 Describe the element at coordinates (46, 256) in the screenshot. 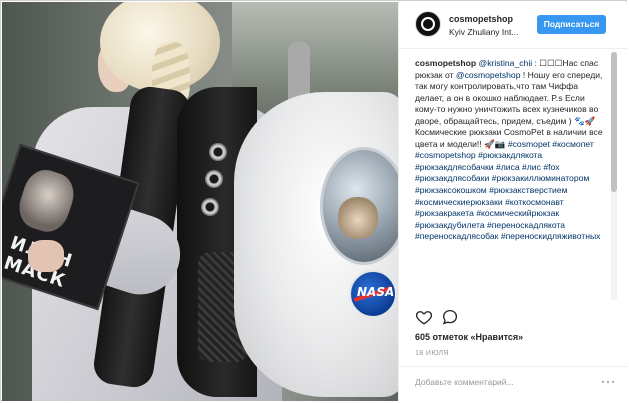

I see `photo-hand` at that location.